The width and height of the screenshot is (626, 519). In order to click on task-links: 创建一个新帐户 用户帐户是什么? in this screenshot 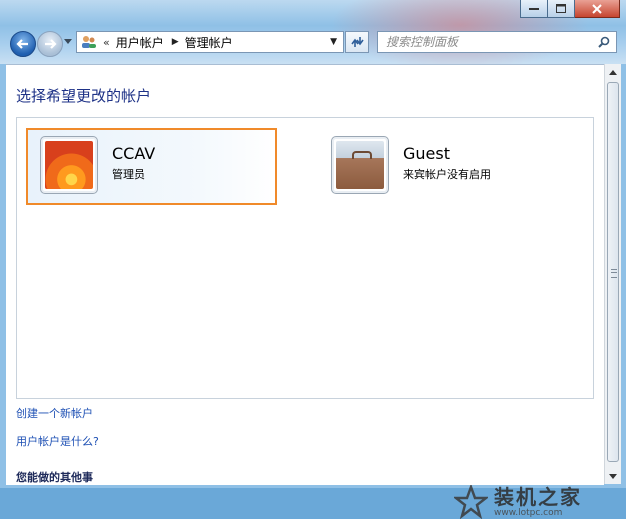, I will do `click(57, 433)`.